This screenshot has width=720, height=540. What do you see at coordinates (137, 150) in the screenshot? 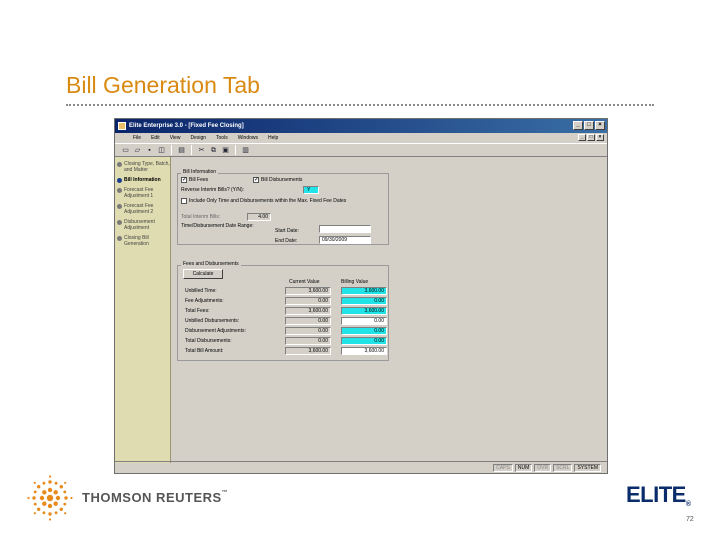
I see `open-icon: ▱` at bounding box center [137, 150].